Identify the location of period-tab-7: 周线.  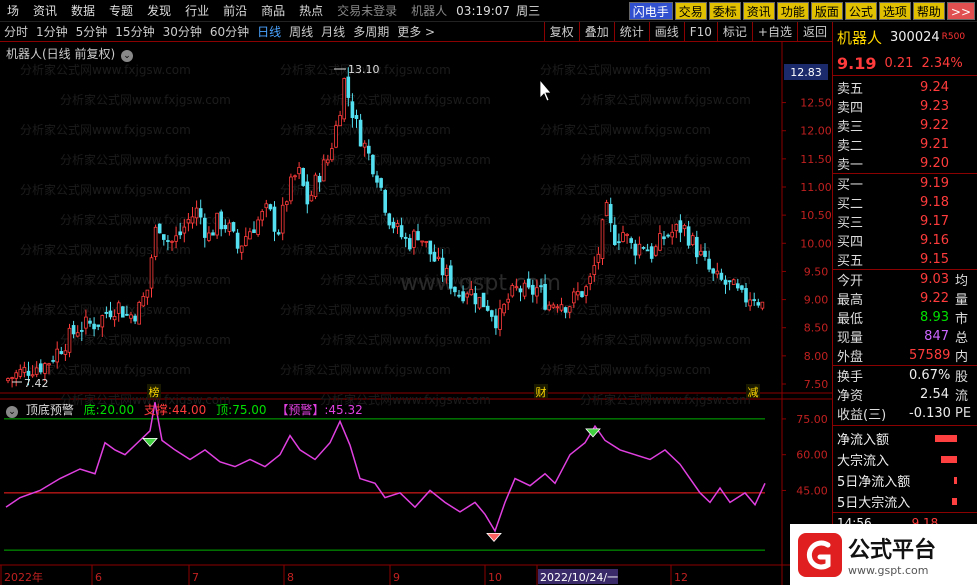
(301, 31).